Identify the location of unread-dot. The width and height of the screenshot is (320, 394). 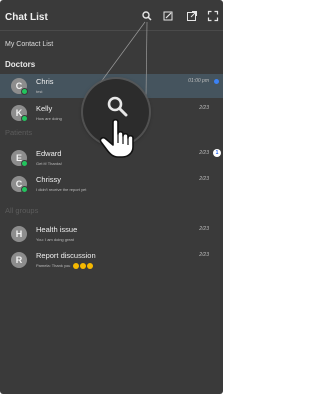
(216, 81).